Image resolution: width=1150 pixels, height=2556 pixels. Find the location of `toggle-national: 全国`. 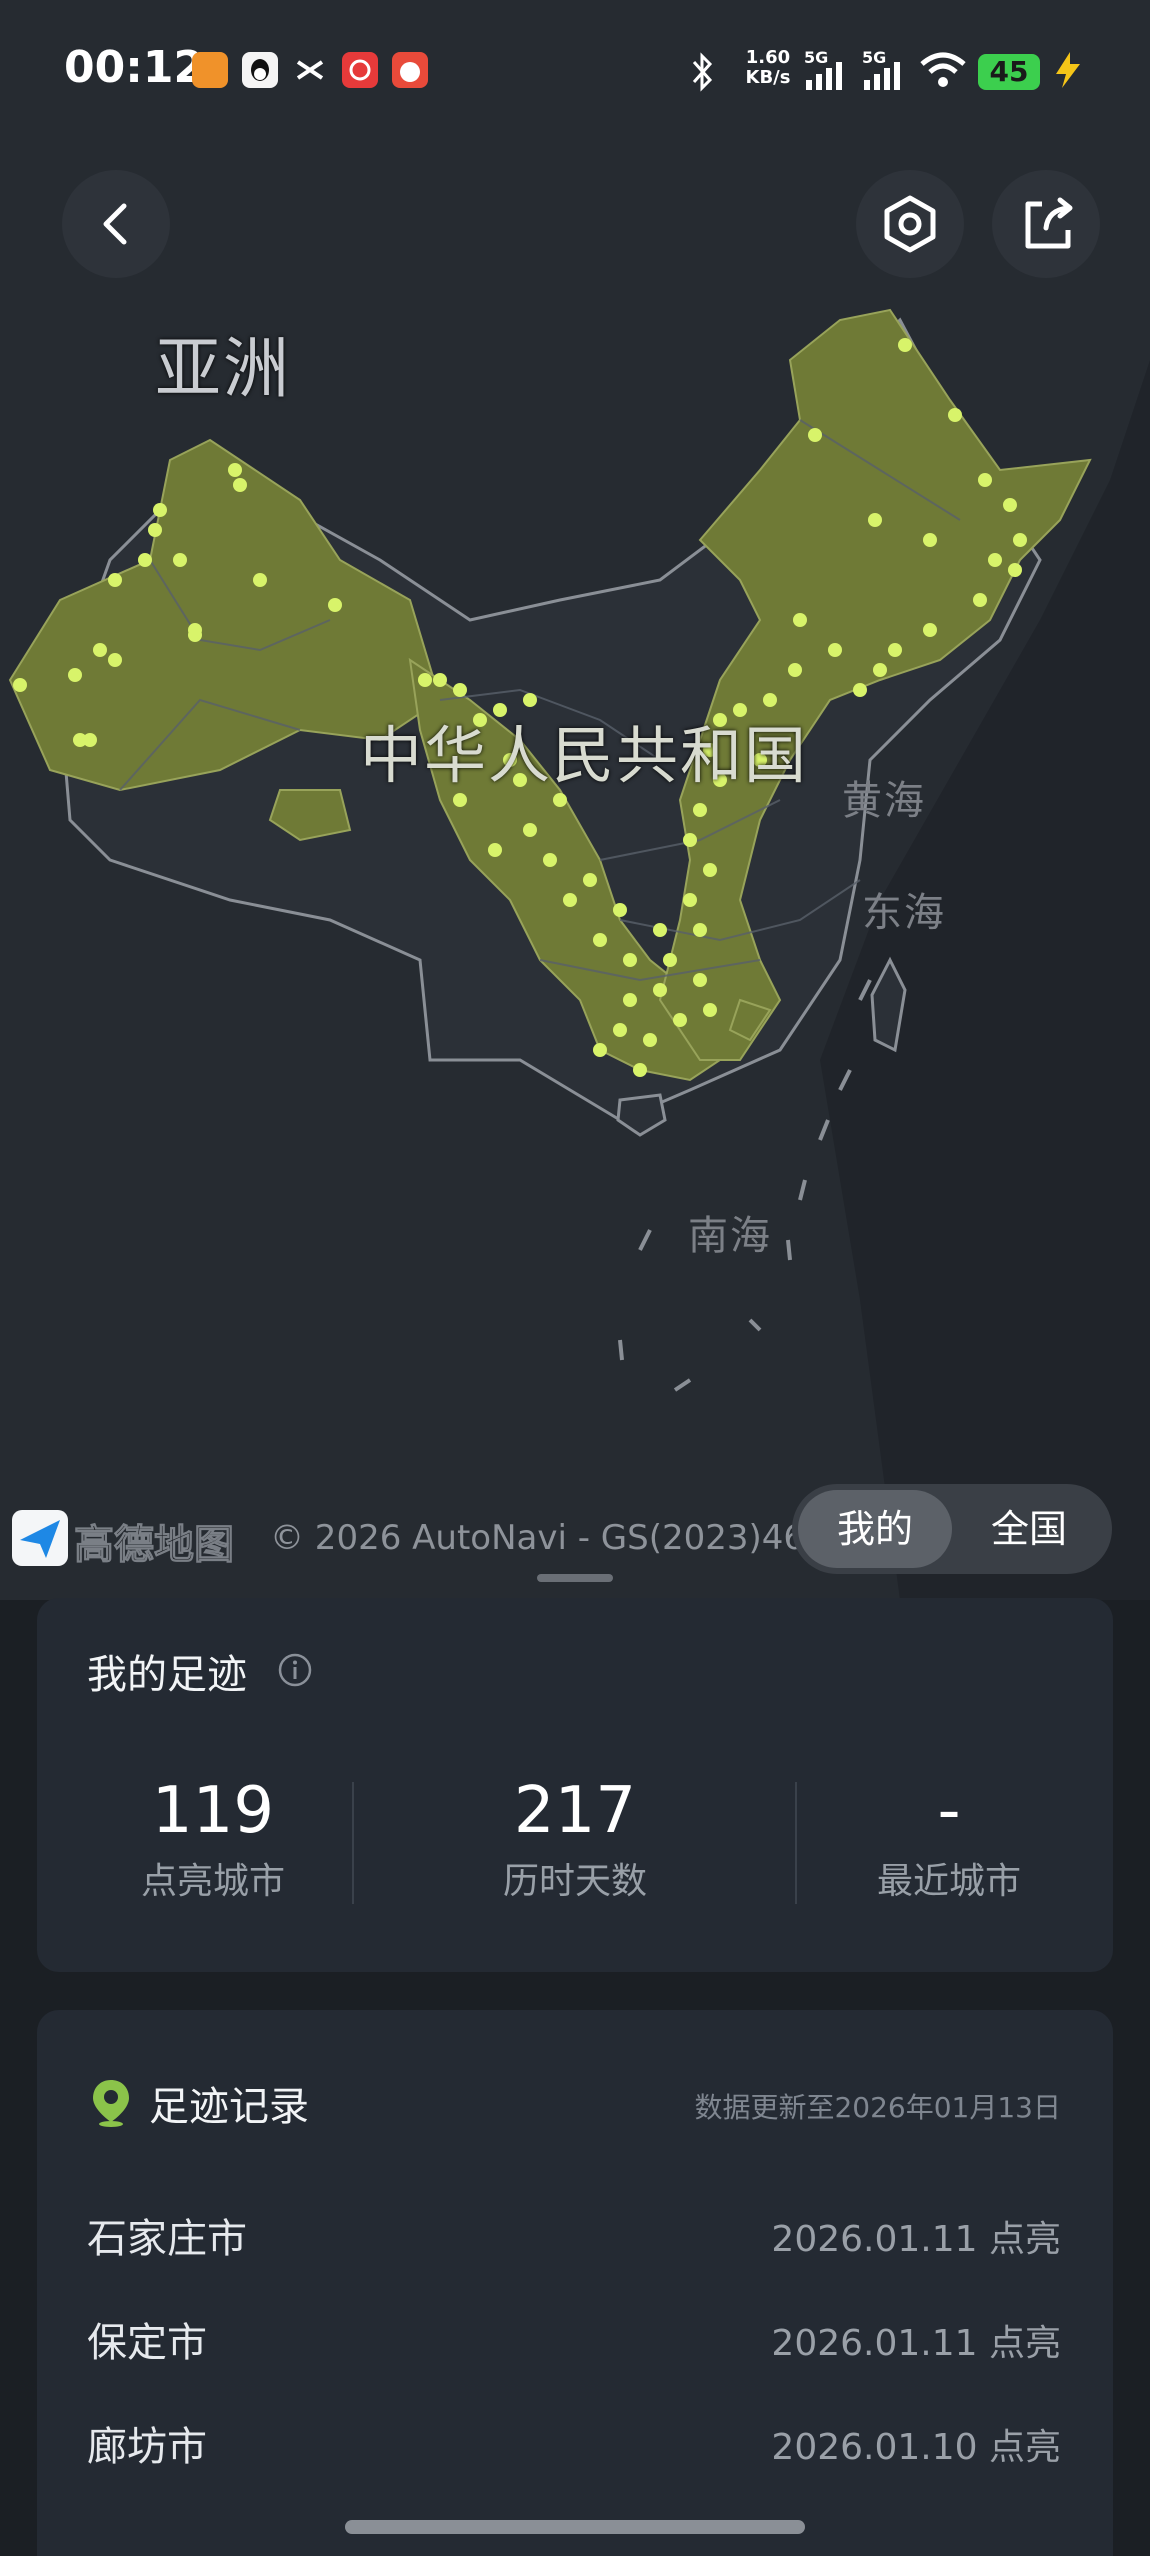

toggle-national: 全国 is located at coordinates (1029, 1529).